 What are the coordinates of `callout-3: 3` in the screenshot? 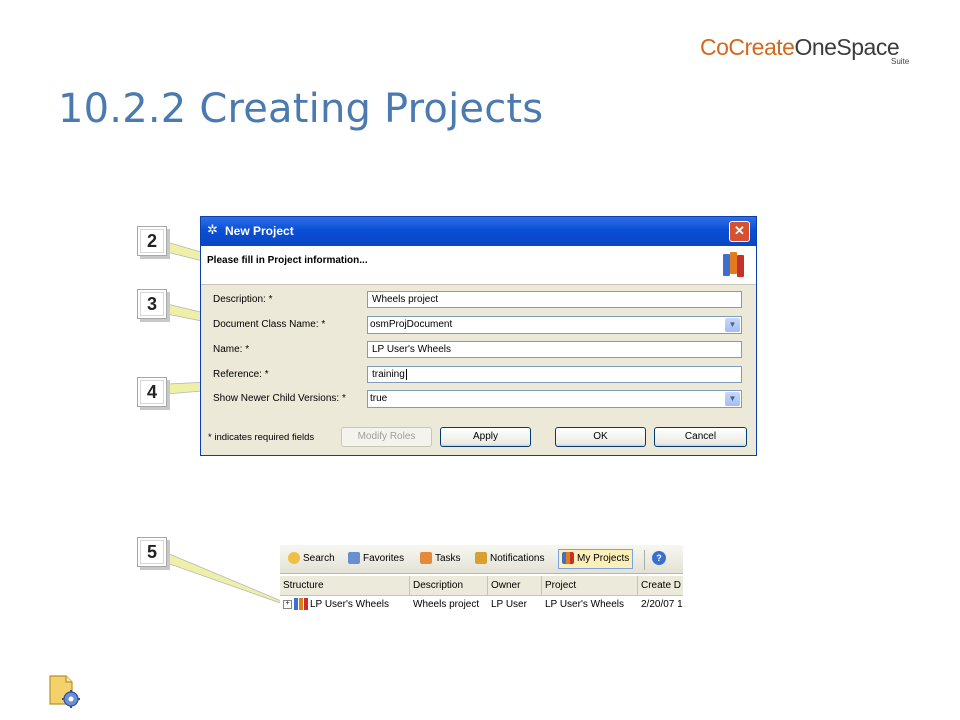 It's located at (152, 304).